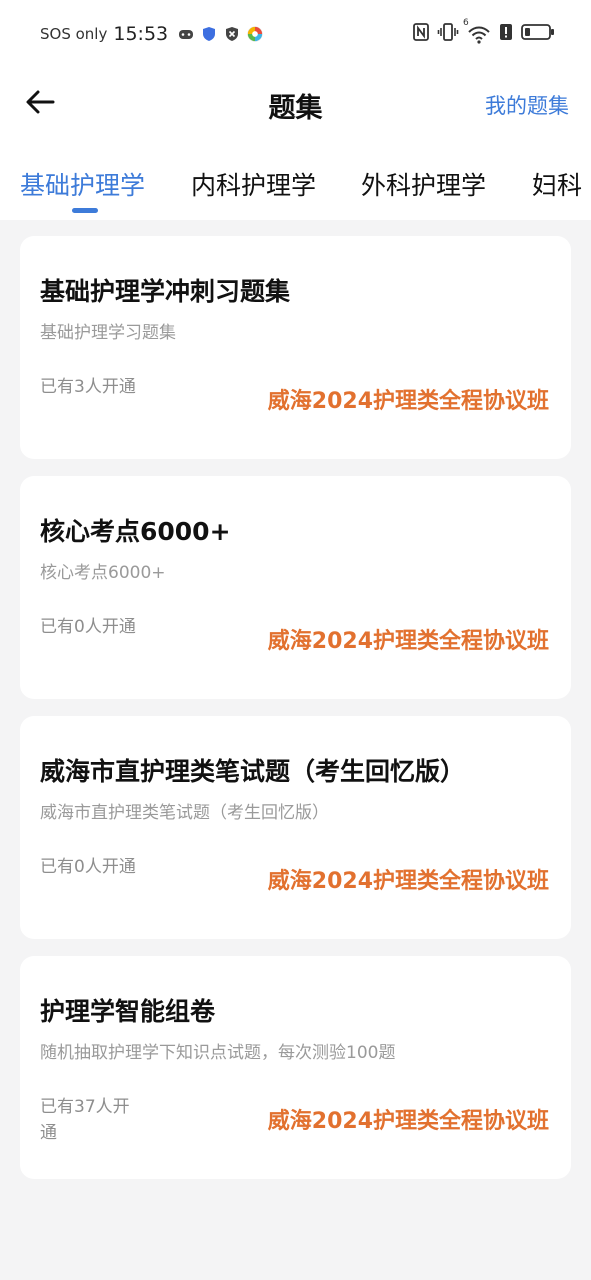  I want to click on card-title: 护理学智能组卷, so click(128, 1011).